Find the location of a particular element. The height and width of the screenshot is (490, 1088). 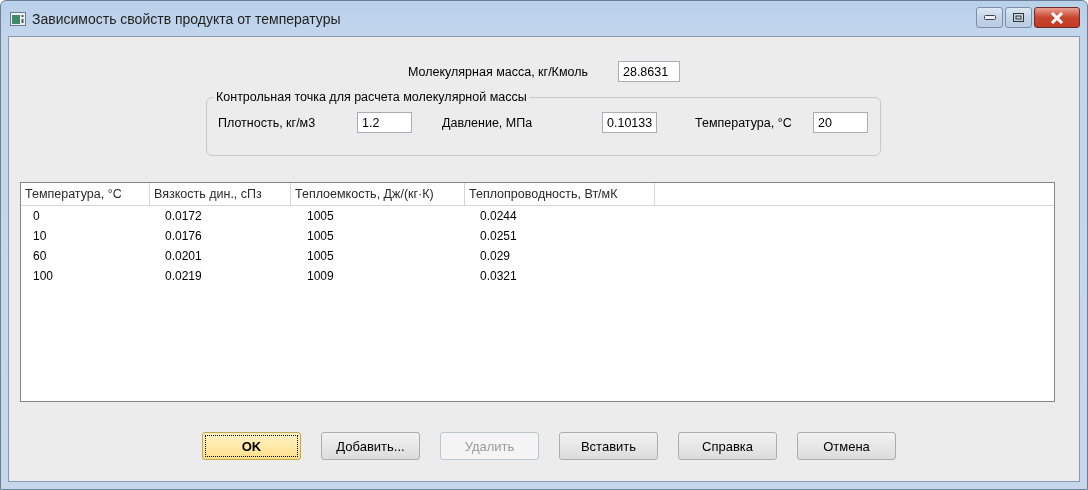

table-cell: 0.0251 is located at coordinates (498, 236).